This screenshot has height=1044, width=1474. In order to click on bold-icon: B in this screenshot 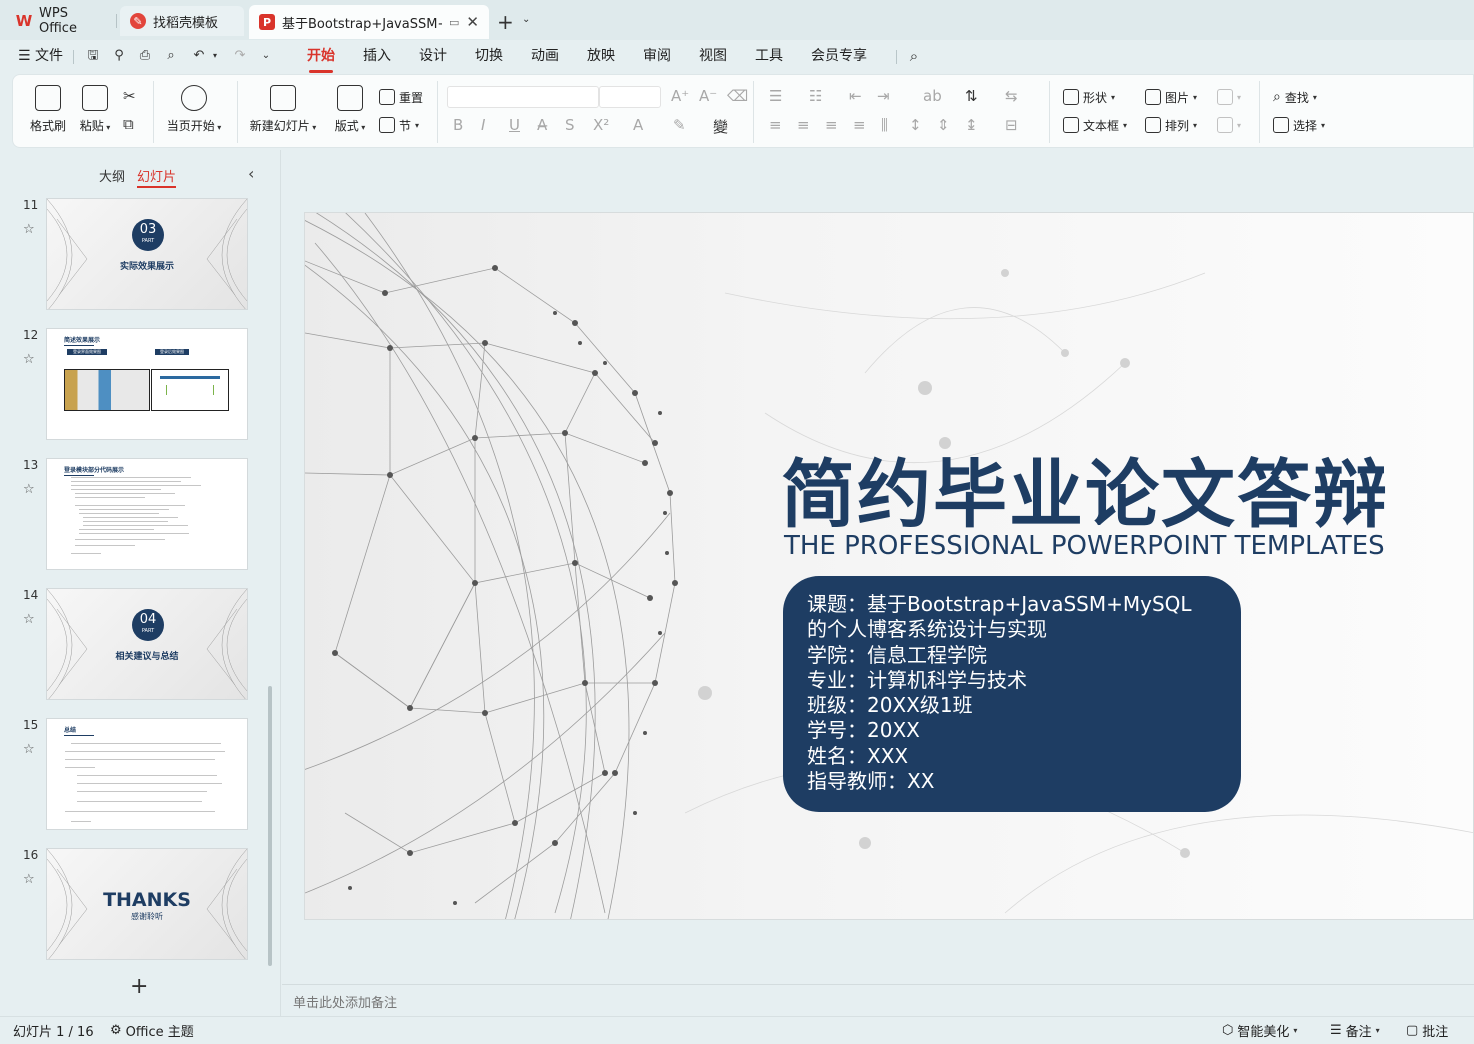, I will do `click(458, 125)`.